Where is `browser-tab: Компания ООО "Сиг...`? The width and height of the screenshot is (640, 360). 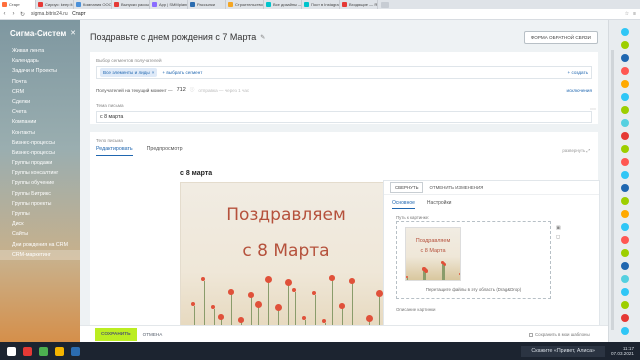
browser-tab: Компания ООО "Сиг... is located at coordinates (93, 4).